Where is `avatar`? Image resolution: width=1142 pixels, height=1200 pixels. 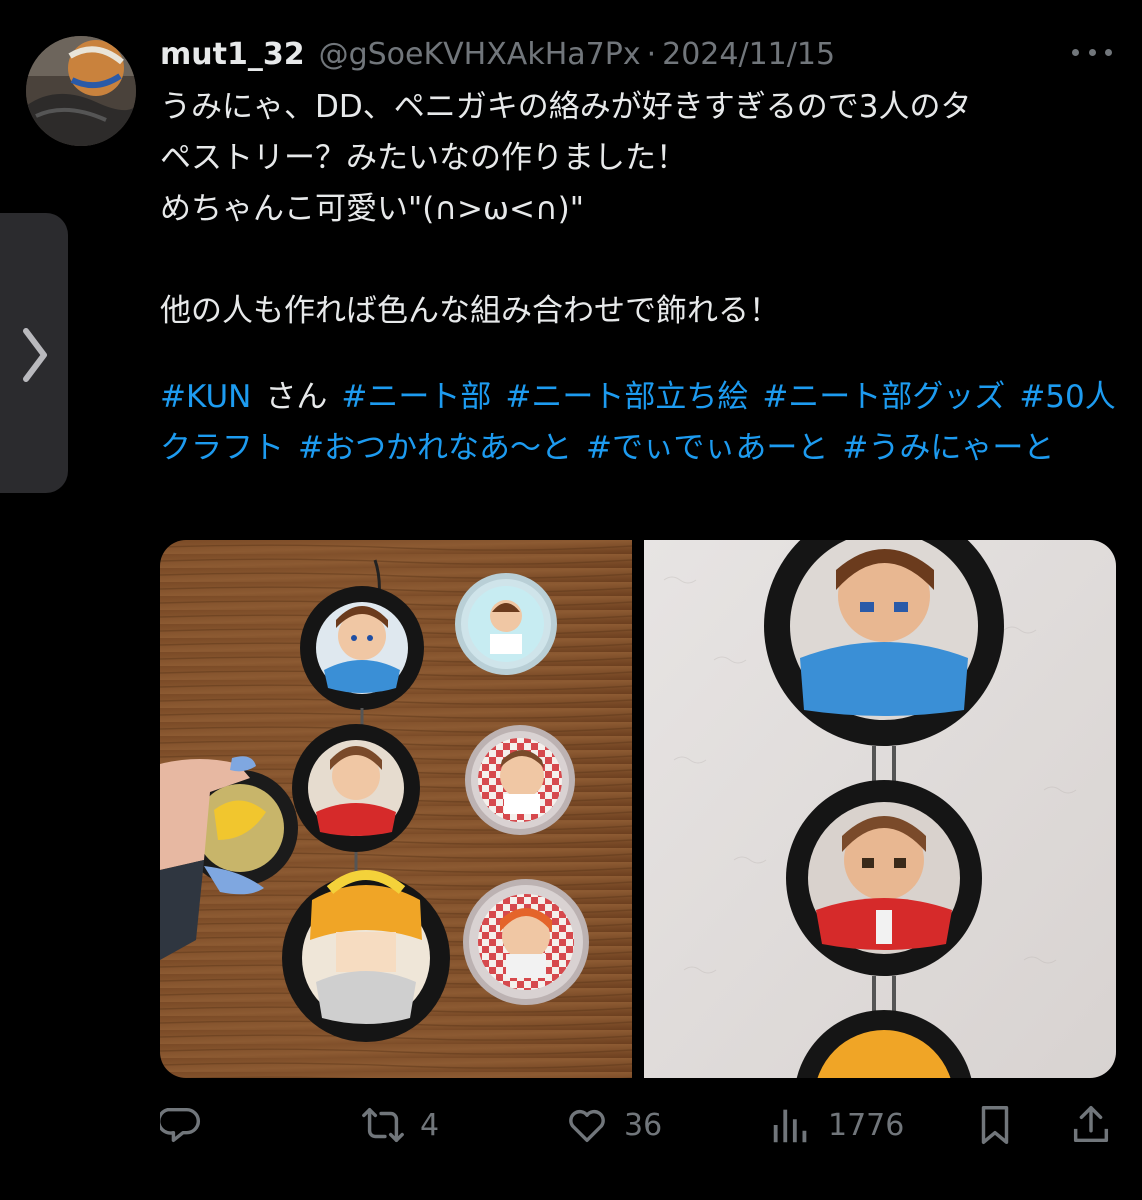
avatar is located at coordinates (81, 91).